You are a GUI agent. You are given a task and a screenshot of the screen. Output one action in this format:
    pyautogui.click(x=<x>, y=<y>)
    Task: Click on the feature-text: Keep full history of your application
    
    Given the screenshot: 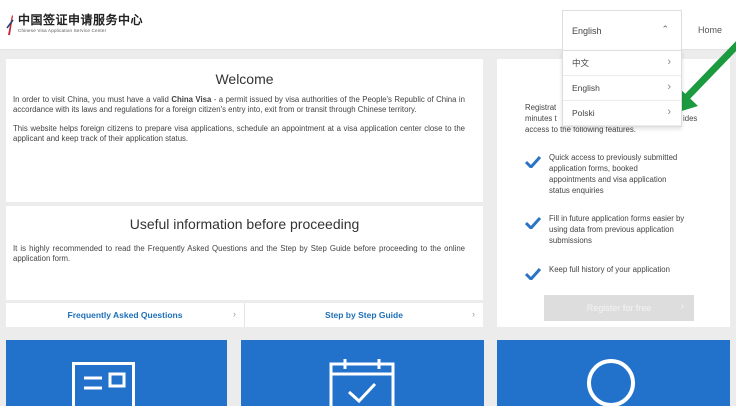 What is the action you would take?
    pyautogui.click(x=609, y=269)
    